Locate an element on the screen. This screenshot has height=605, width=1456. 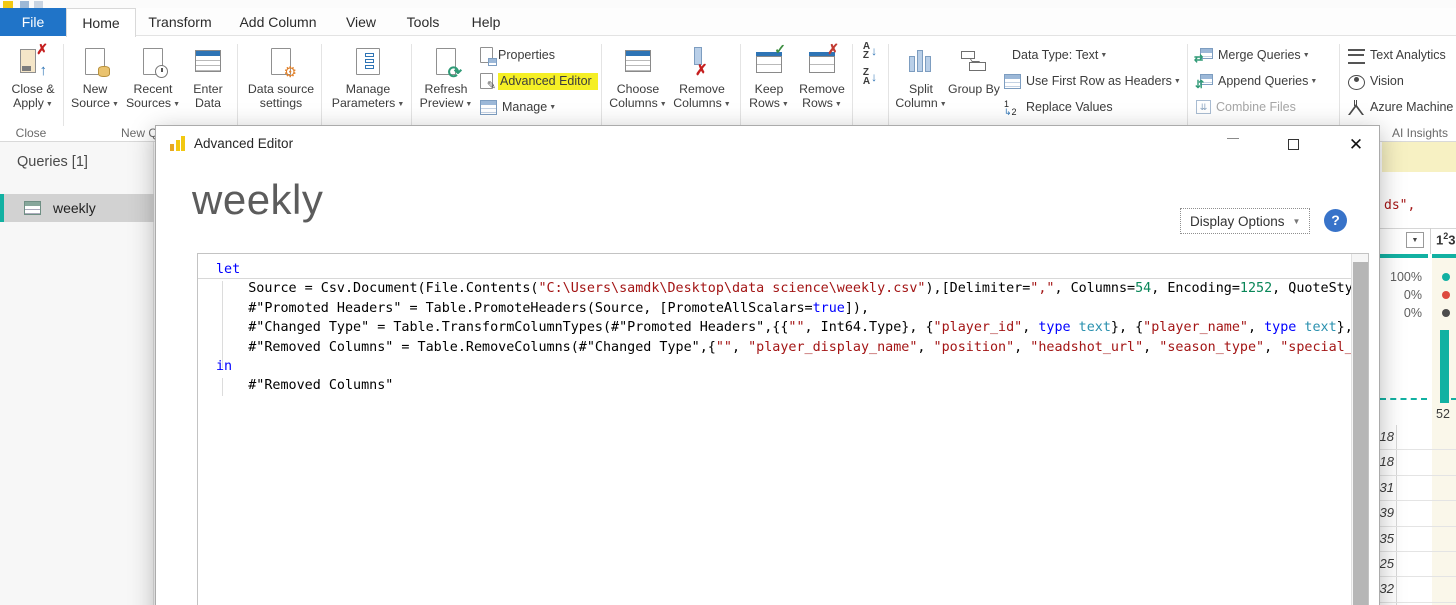
remove-columns-icon: ✗ is located at coordinates (702, 62).